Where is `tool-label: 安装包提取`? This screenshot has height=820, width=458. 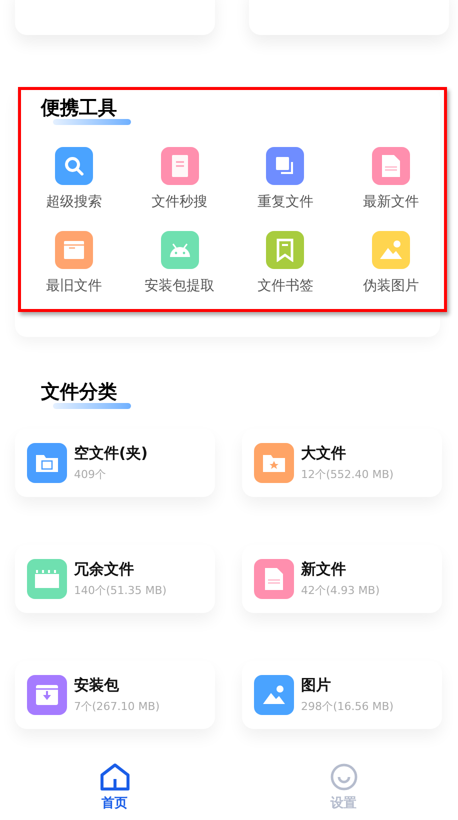 tool-label: 安装包提取 is located at coordinates (179, 286).